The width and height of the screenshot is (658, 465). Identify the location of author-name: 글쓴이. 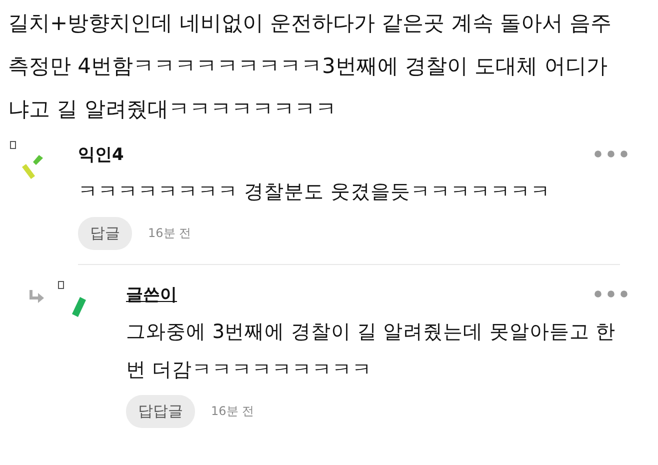
(151, 295).